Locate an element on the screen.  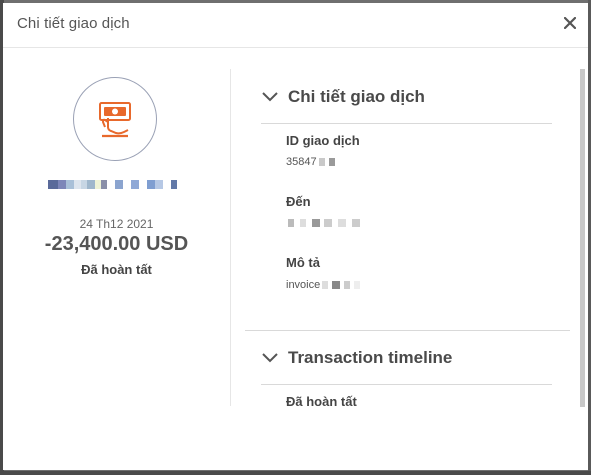
field-value-to is located at coordinates (323, 223).